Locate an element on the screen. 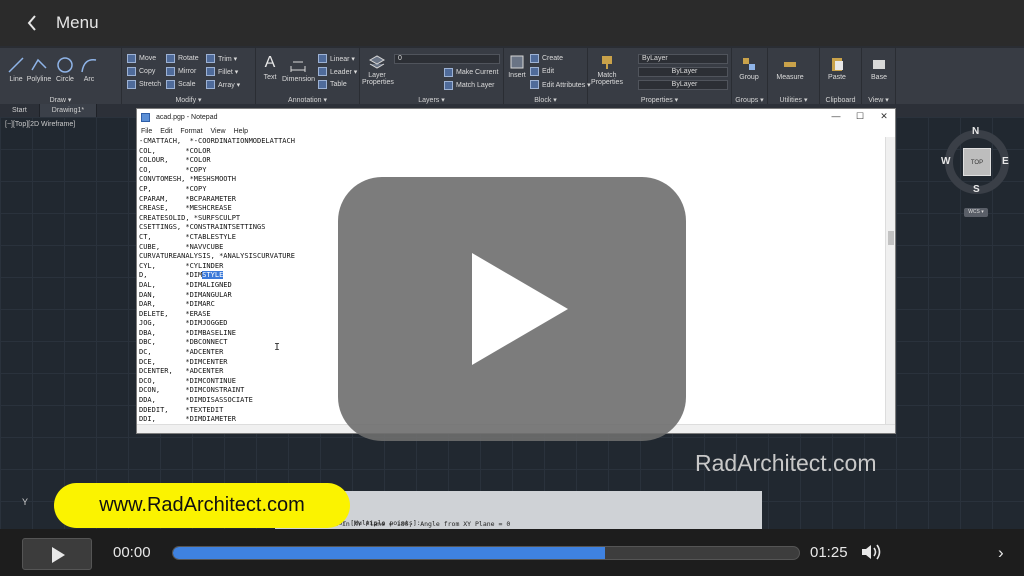  edit-block-label: Edit is located at coordinates (548, 71).